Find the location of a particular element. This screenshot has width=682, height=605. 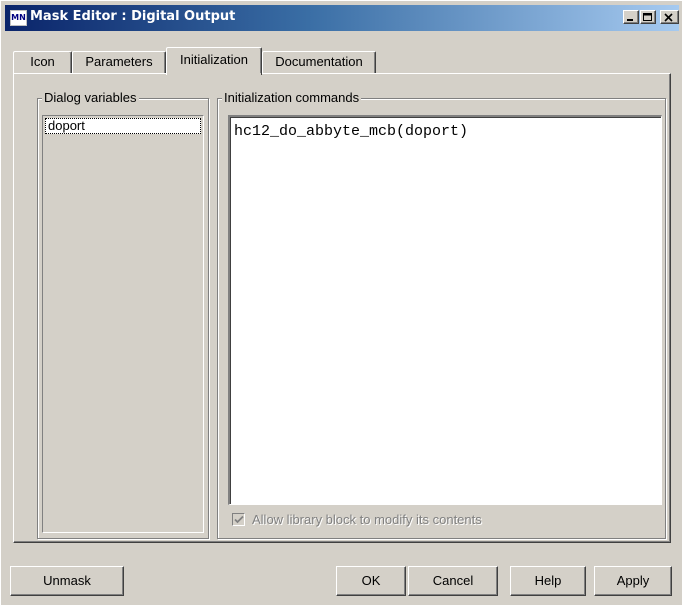

maximize-button is located at coordinates (648, 17).